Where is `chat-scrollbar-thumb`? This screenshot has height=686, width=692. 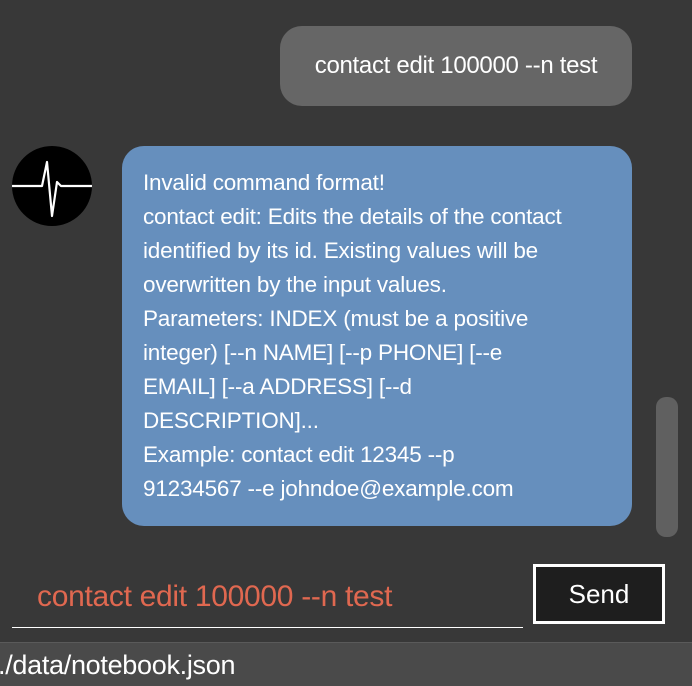 chat-scrollbar-thumb is located at coordinates (667, 467).